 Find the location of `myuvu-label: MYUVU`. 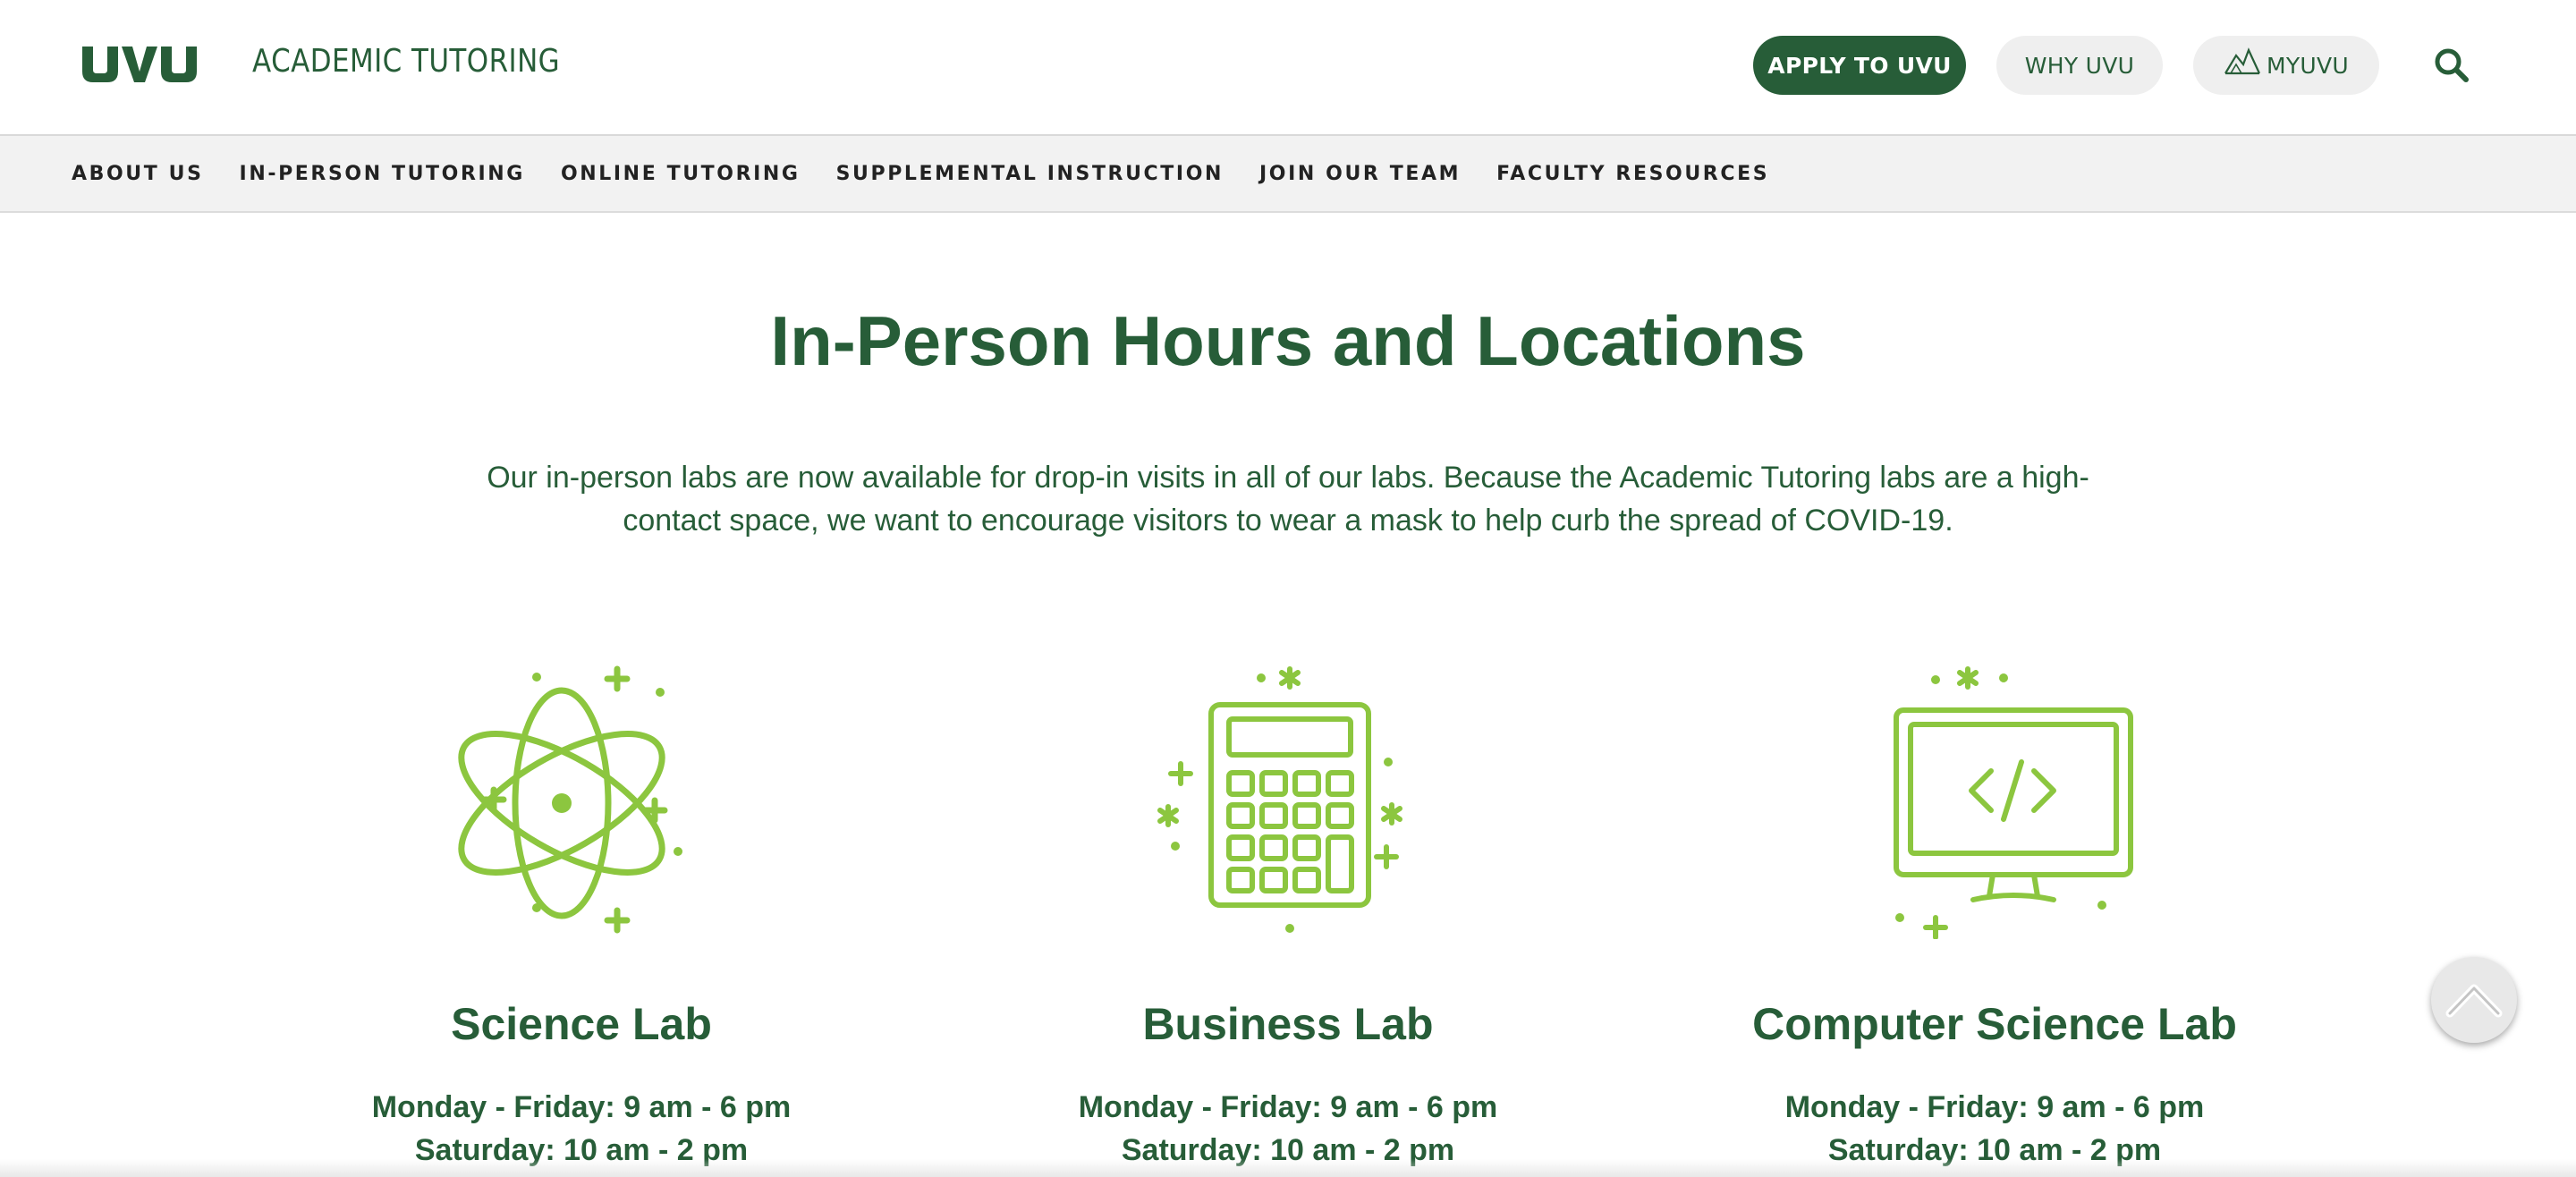

myuvu-label: MYUVU is located at coordinates (2308, 65).